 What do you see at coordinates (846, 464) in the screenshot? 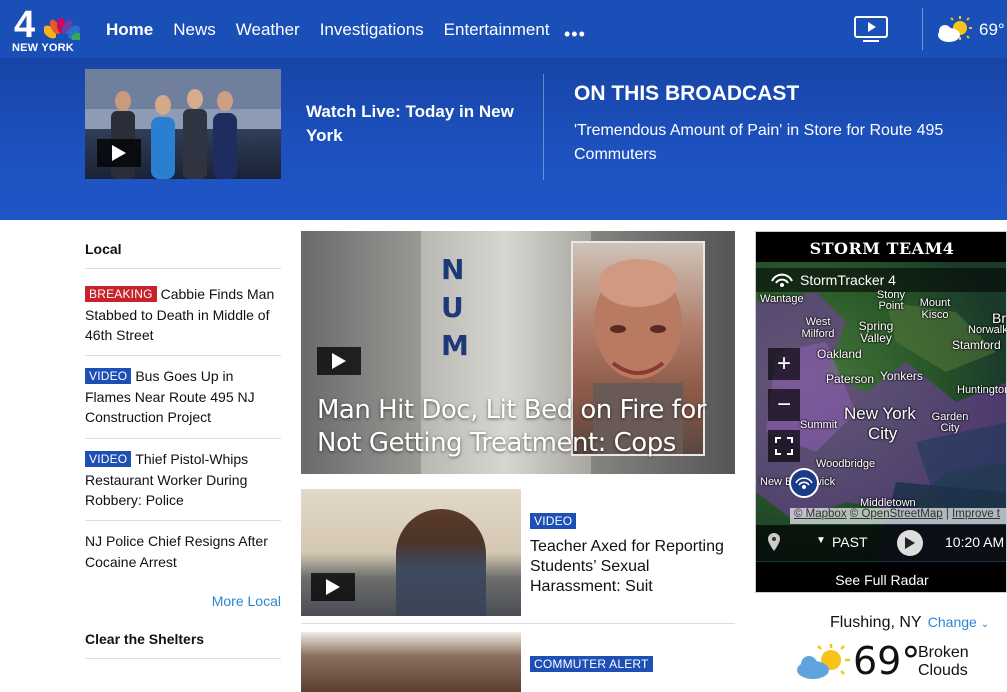
I see `map-label: Woodbridge` at bounding box center [846, 464].